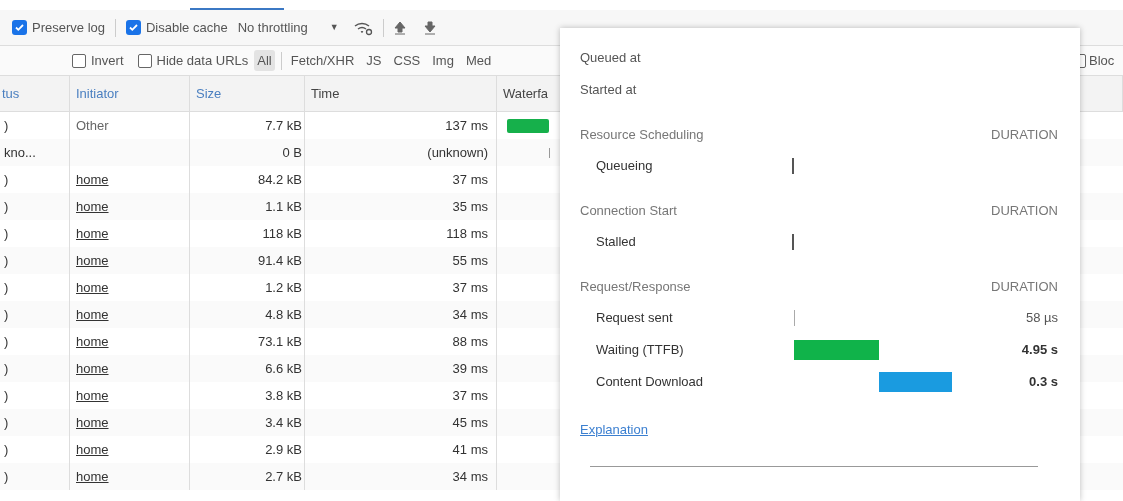 The image size is (1123, 501). What do you see at coordinates (279, 260) in the screenshot?
I see `table-cell-text: 91.4 kB` at bounding box center [279, 260].